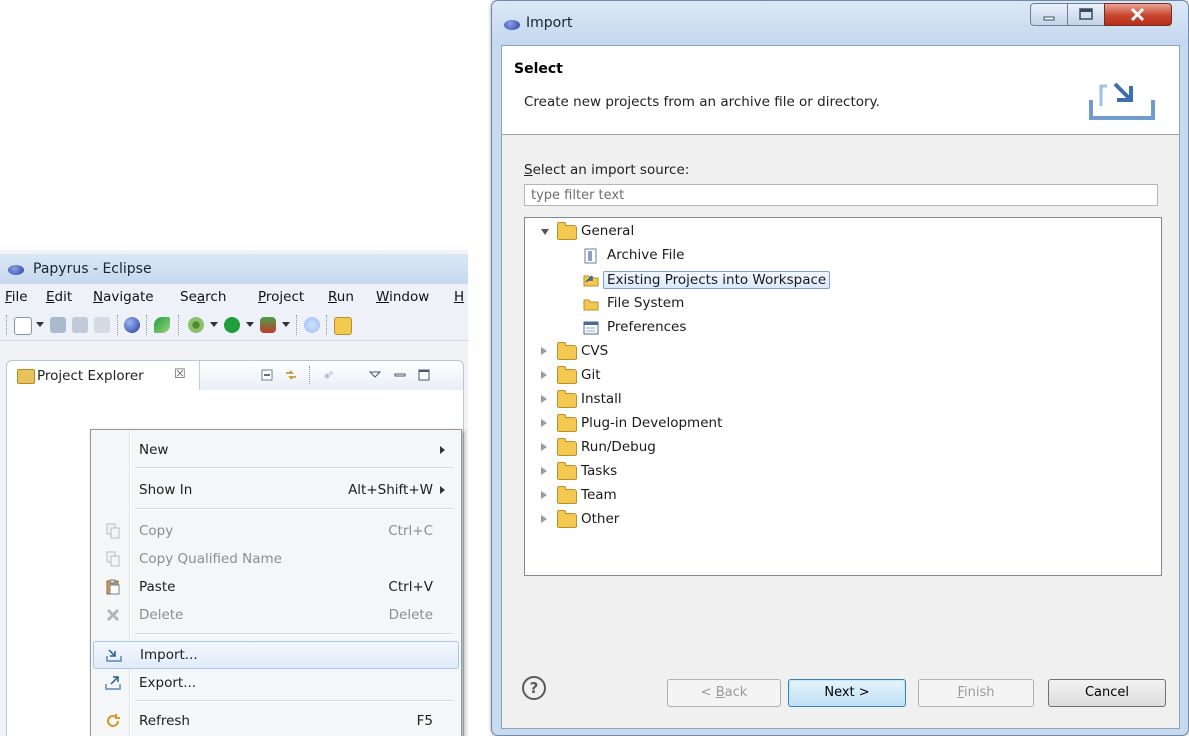 This screenshot has height=736, width=1189. What do you see at coordinates (312, 325) in the screenshot?
I see `model-explorer-icon` at bounding box center [312, 325].